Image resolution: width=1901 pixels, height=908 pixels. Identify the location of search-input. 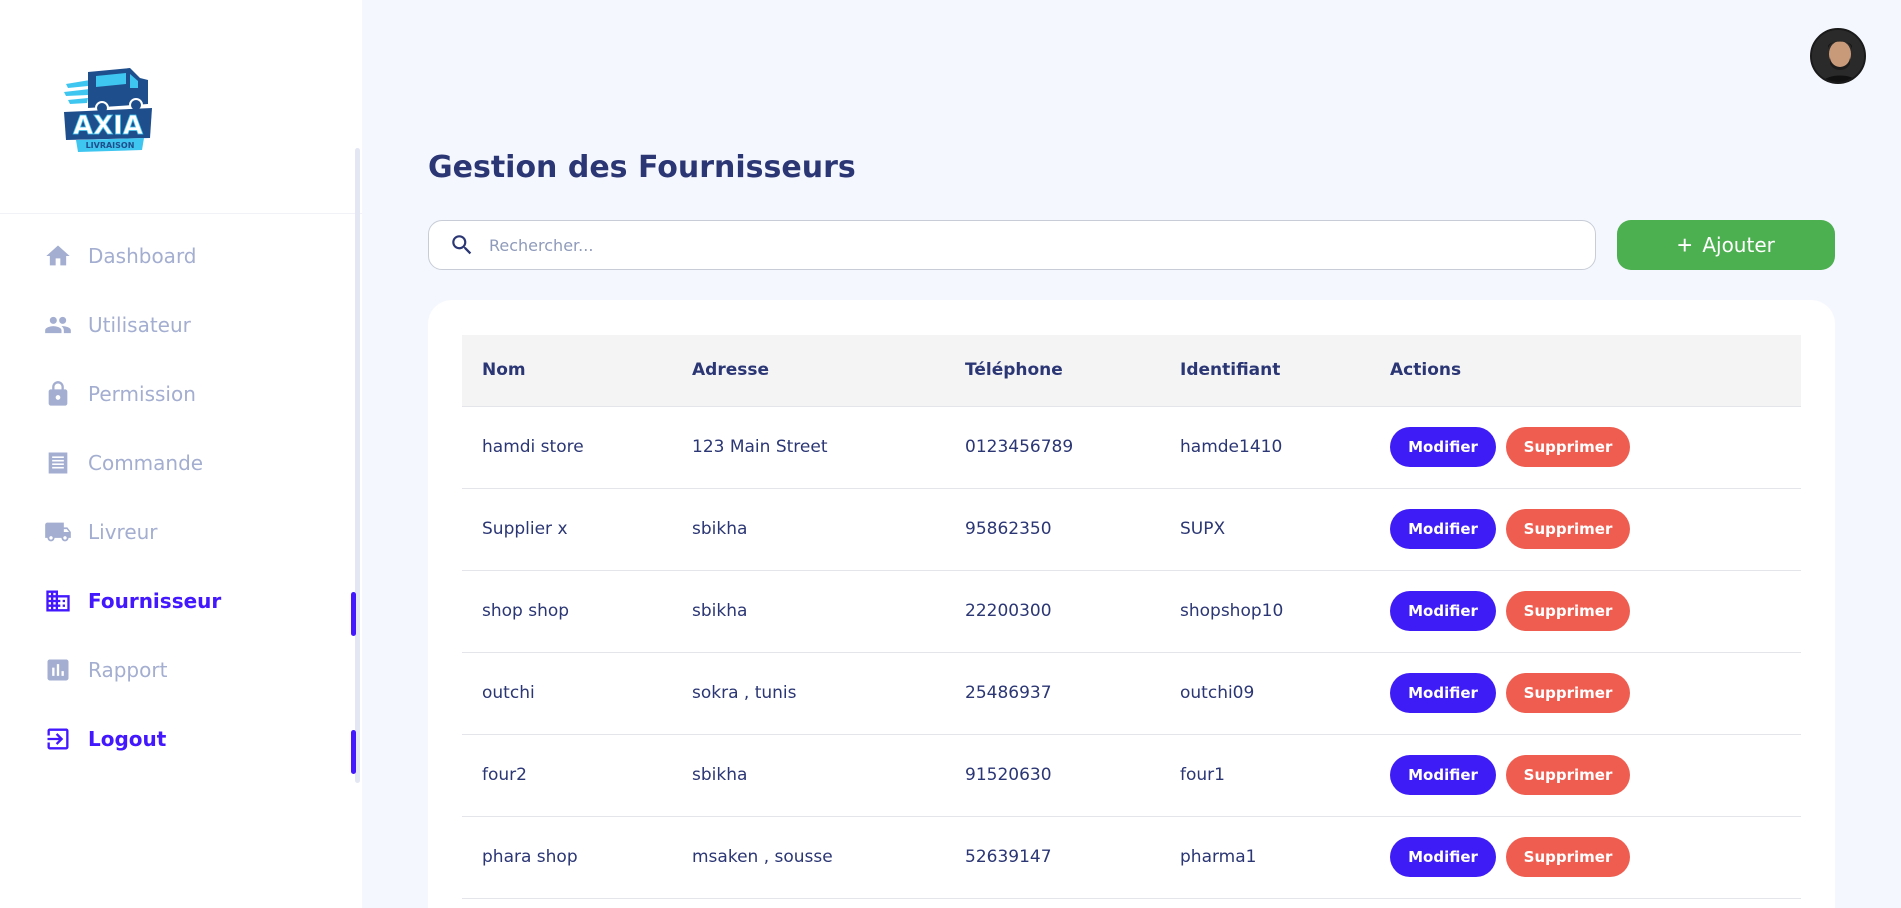
(1029, 245).